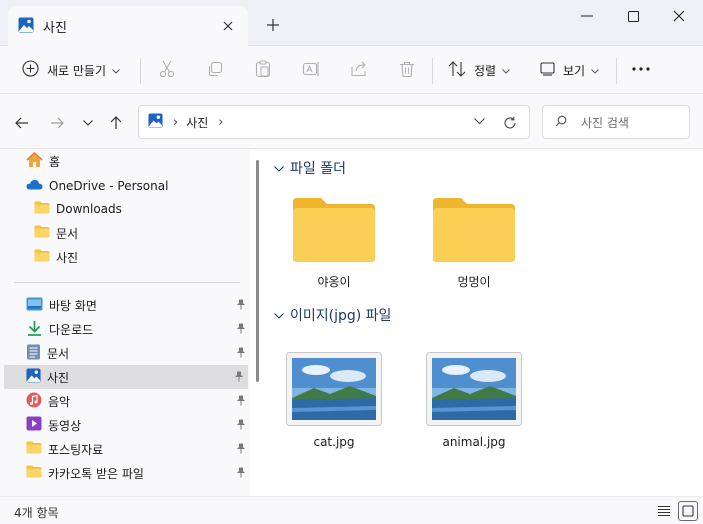  Describe the element at coordinates (633, 16) in the screenshot. I see `maximize-icon` at that location.